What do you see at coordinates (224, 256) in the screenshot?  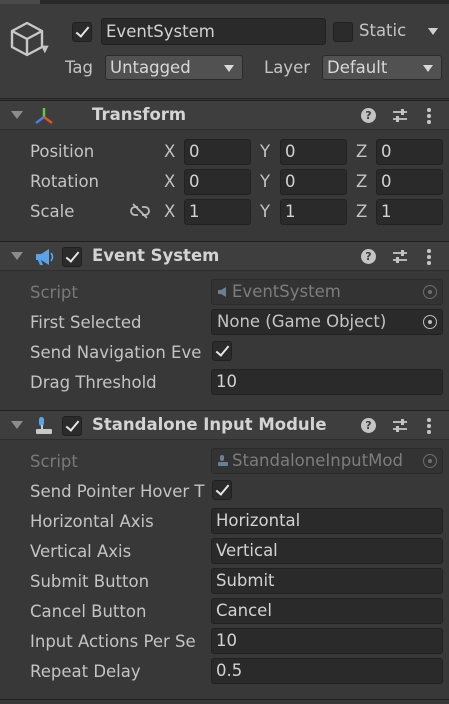 I see `event-system-header: Event System ?` at bounding box center [224, 256].